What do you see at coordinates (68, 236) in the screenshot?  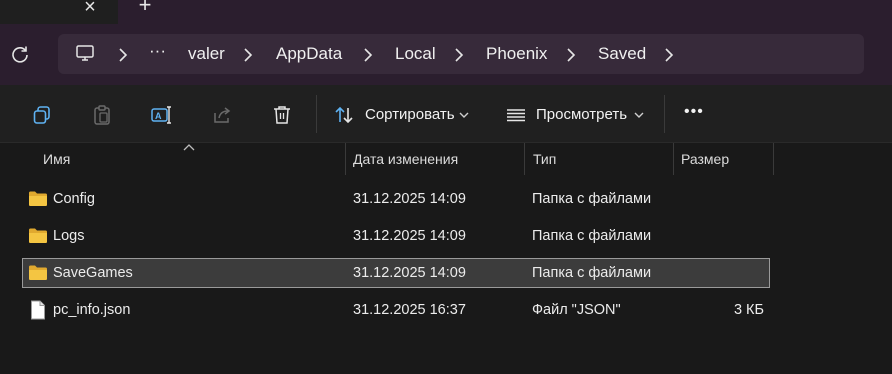 I see `file-name: Logs` at bounding box center [68, 236].